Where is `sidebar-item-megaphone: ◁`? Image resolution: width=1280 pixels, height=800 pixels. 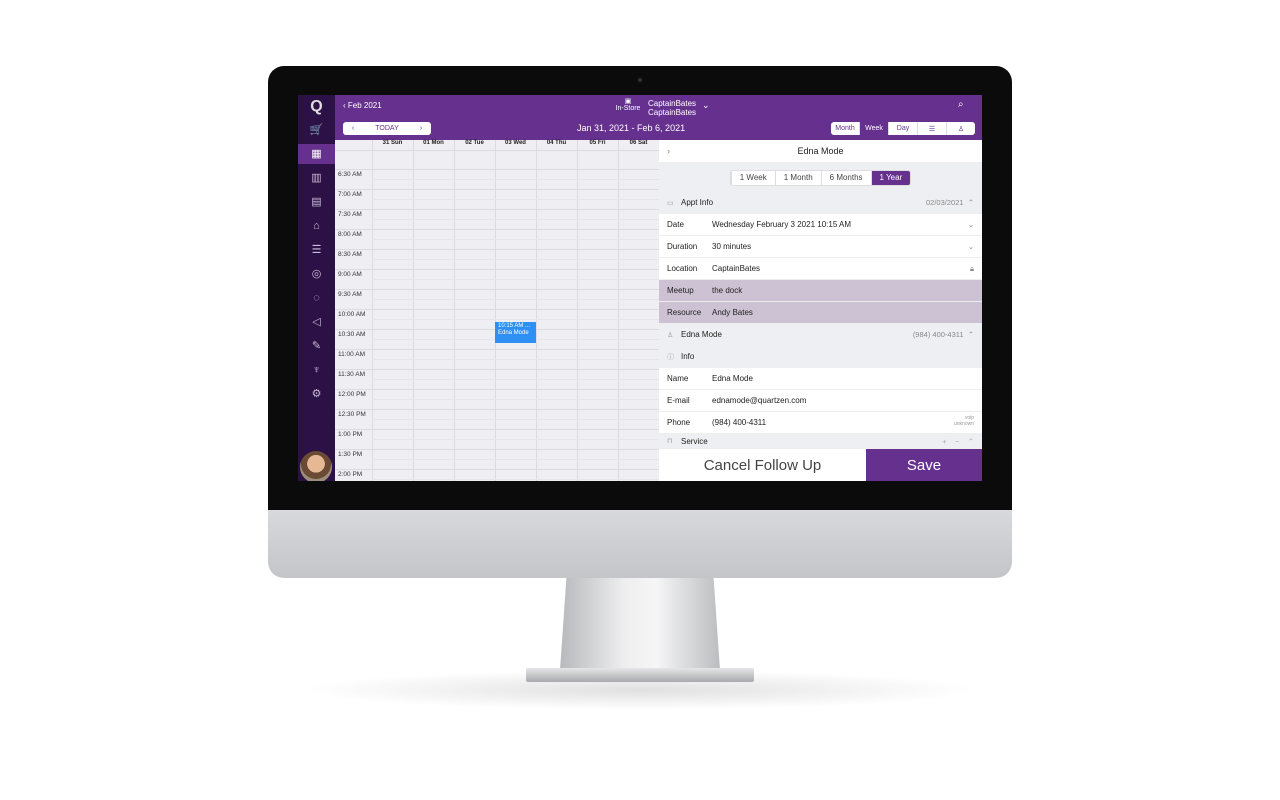 sidebar-item-megaphone: ◁ is located at coordinates (316, 322).